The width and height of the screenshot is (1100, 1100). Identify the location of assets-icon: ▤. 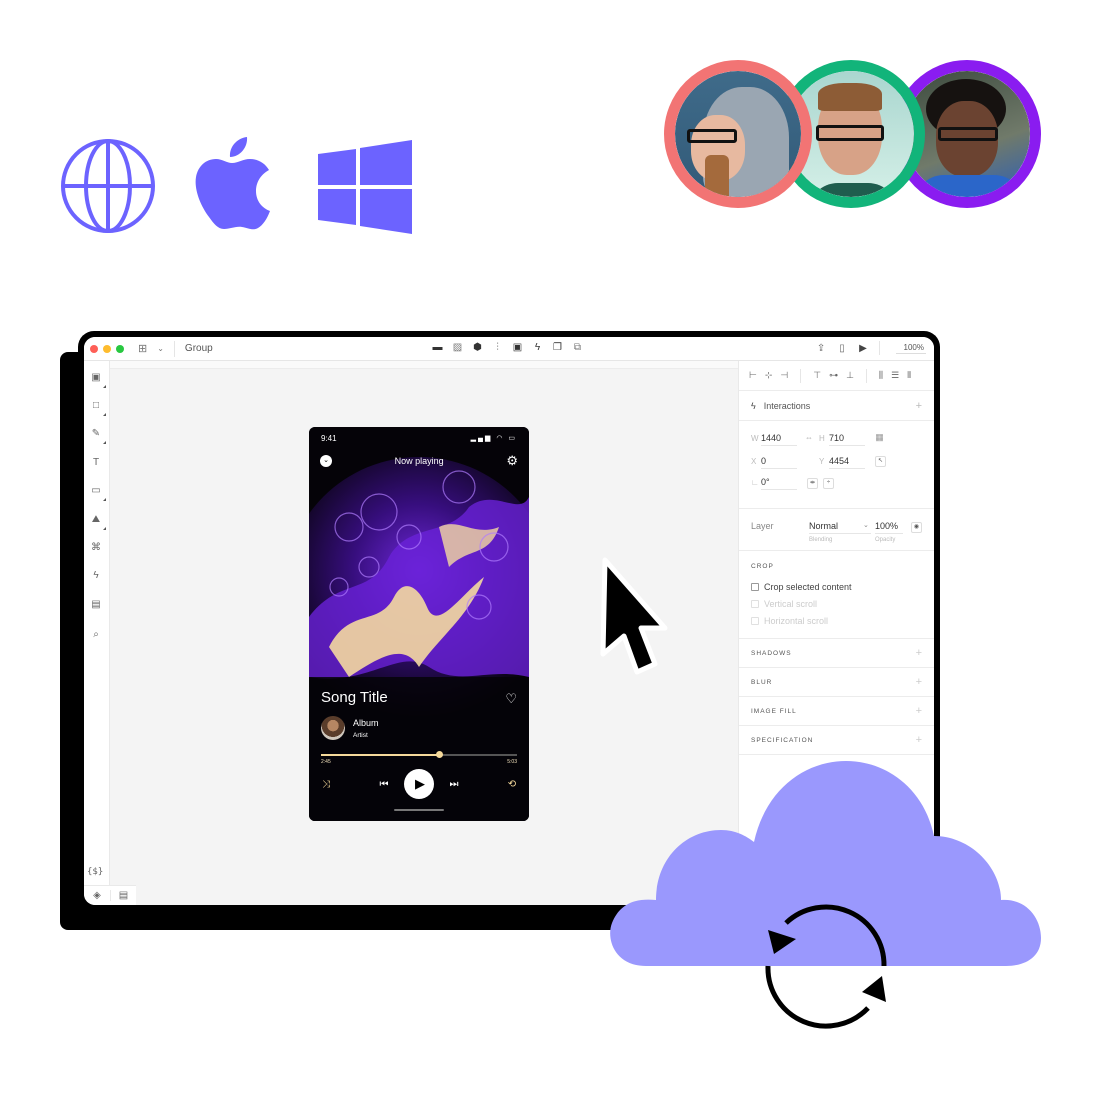
(123, 895).